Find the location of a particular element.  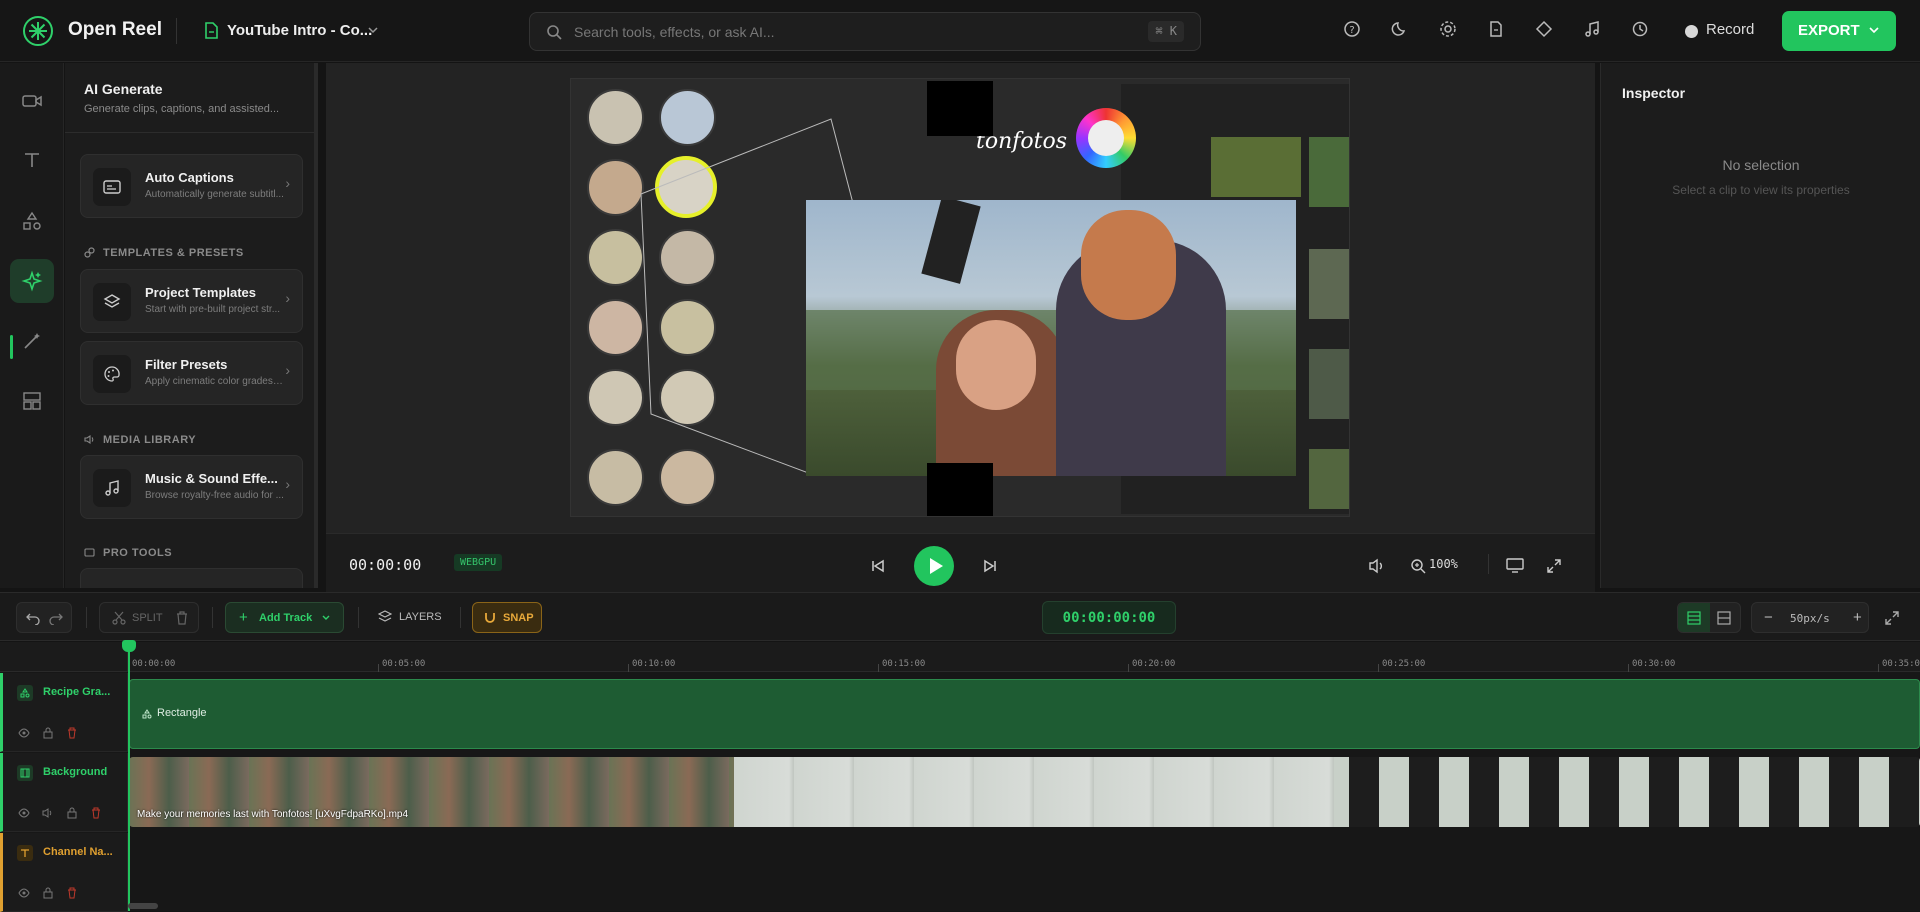

zoom-level: 100% is located at coordinates (1443, 564).